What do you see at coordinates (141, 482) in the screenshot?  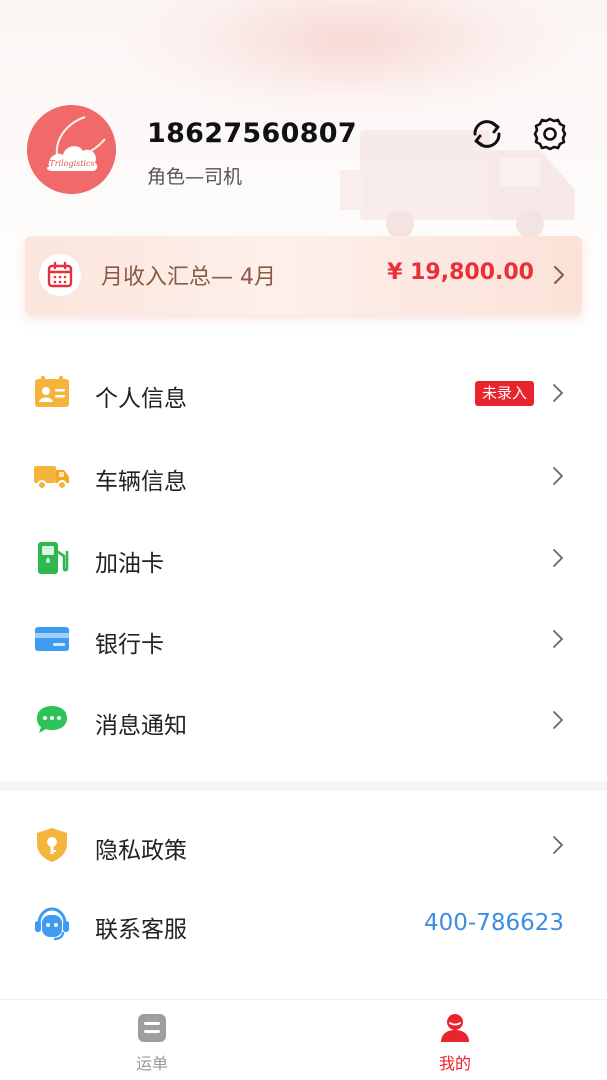 I see `menu-label: 车辆信息` at bounding box center [141, 482].